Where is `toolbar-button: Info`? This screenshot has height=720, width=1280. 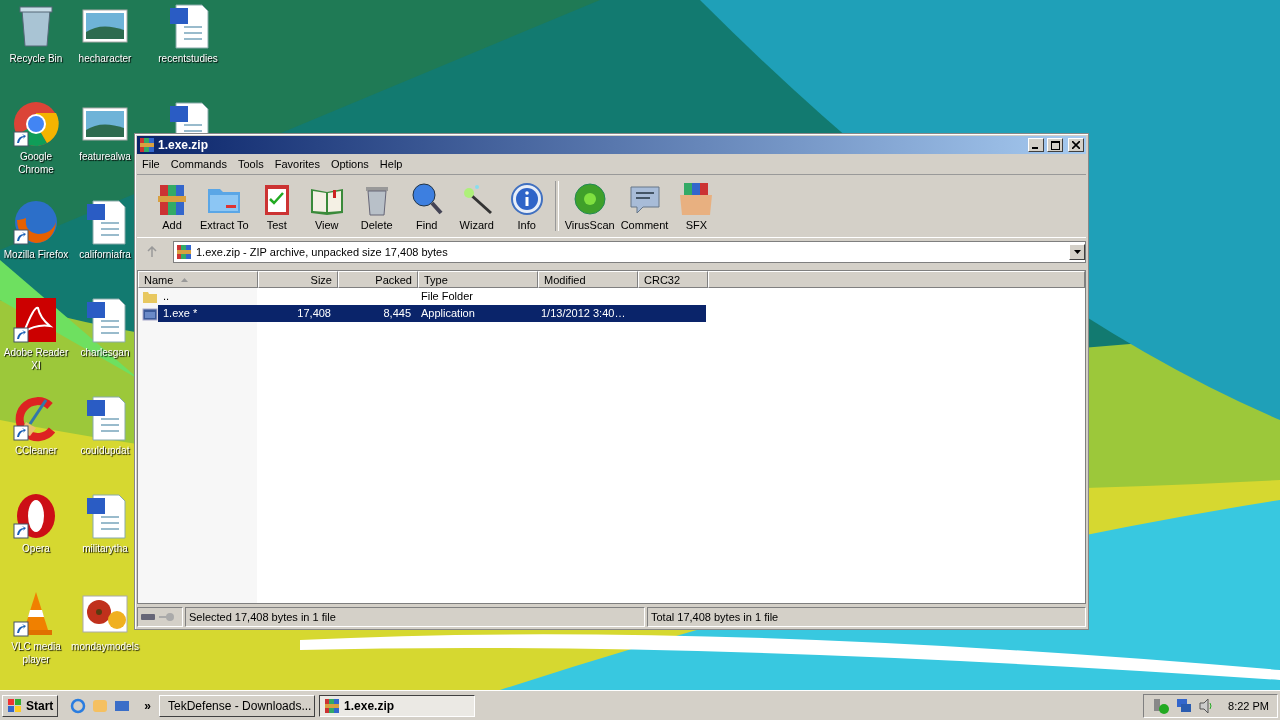 toolbar-button: Info is located at coordinates (526, 206).